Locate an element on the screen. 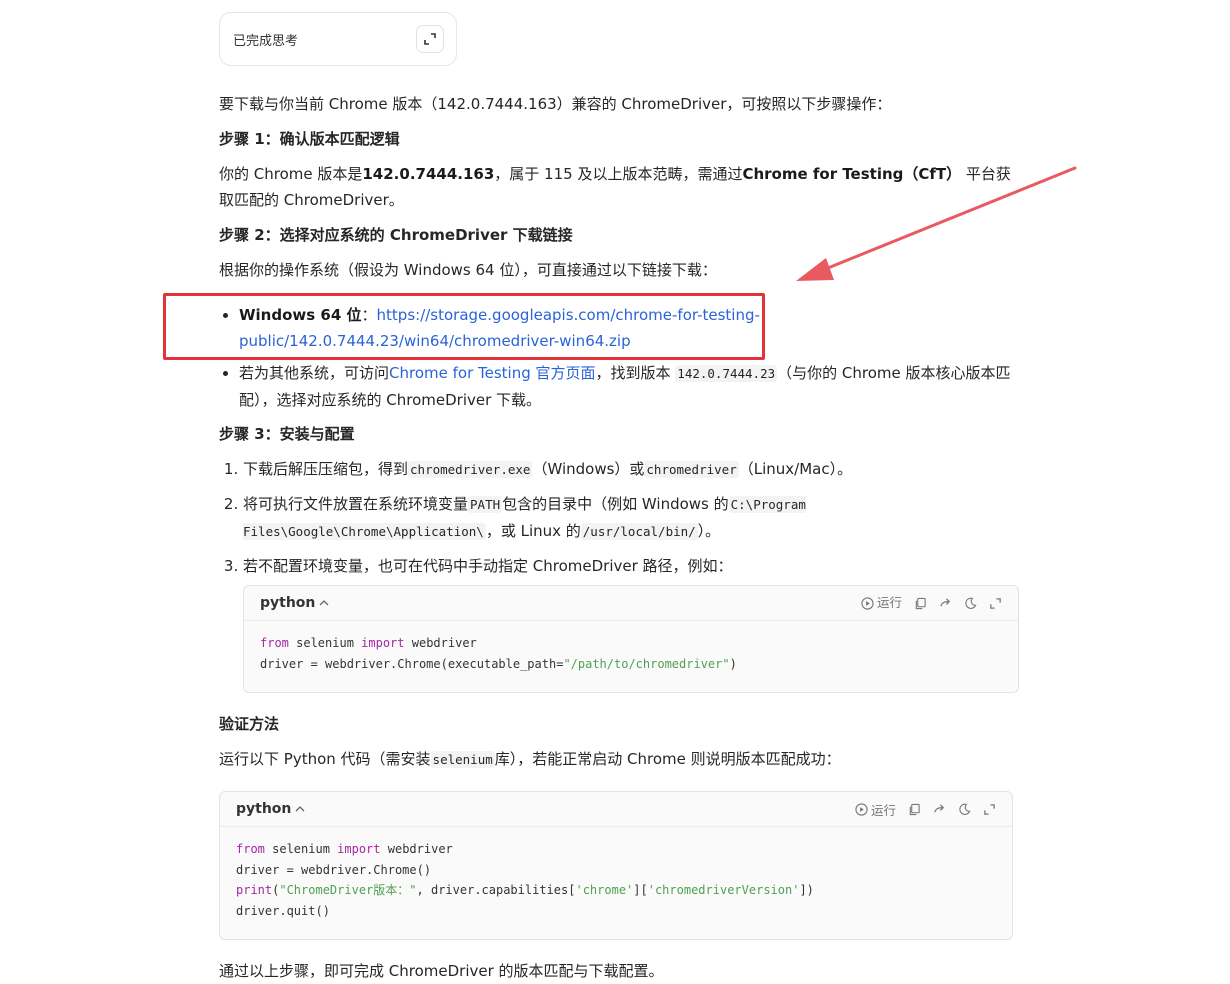  code-token: ][ is located at coordinates (640, 890).